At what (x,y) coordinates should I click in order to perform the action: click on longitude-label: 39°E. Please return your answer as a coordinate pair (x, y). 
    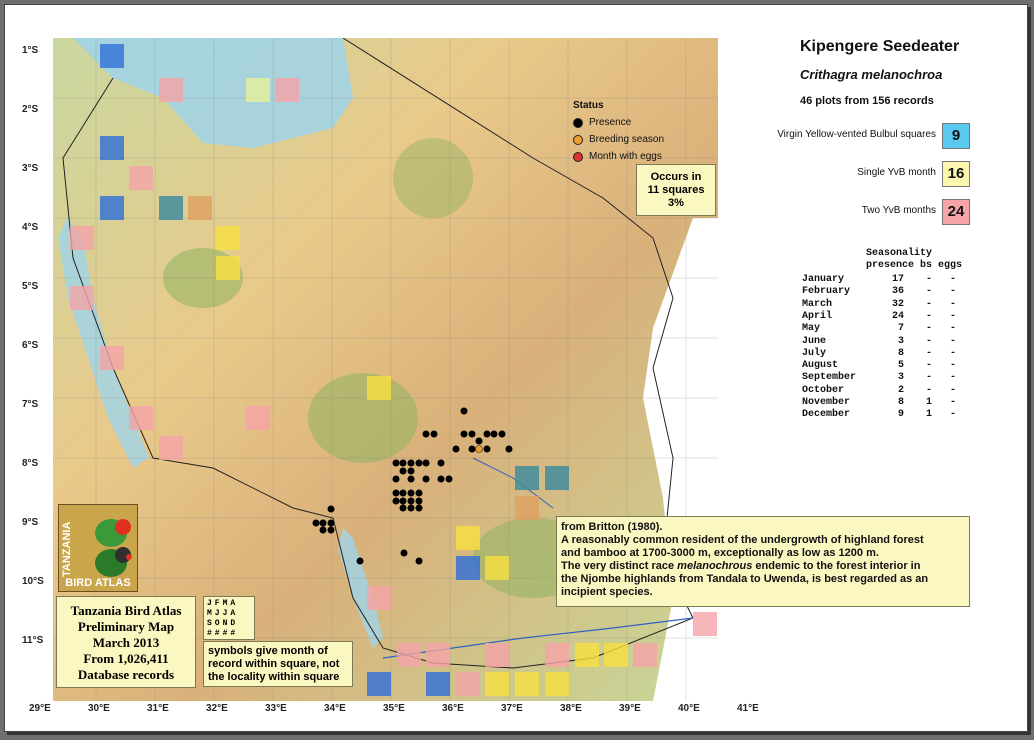
    Looking at the image, I should click on (630, 708).